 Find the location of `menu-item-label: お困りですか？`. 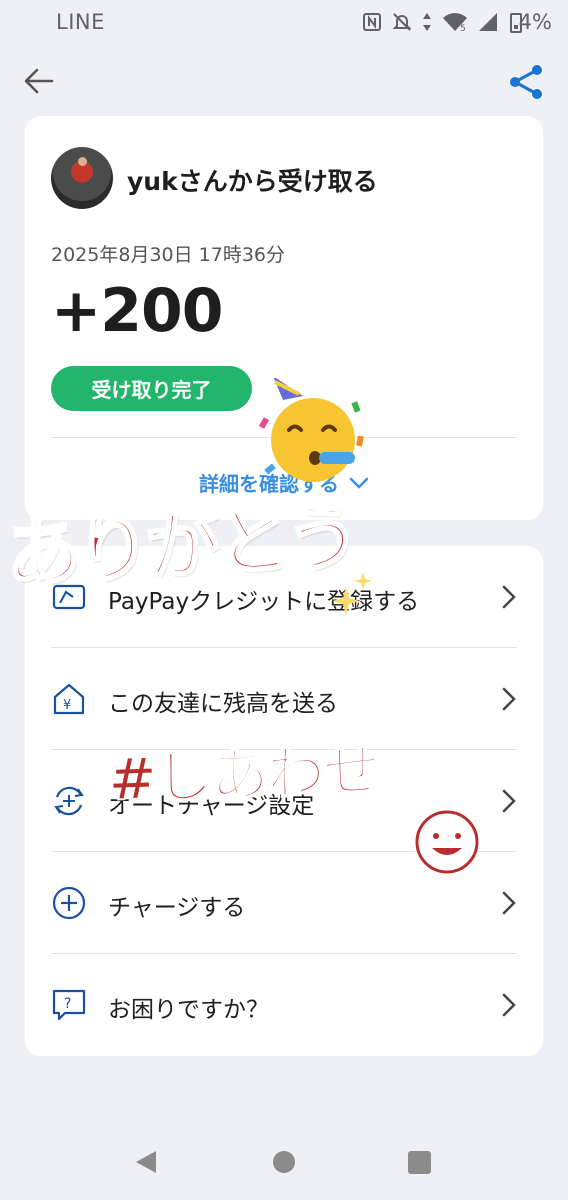

menu-item-label: お困りですか？ is located at coordinates (188, 1010).